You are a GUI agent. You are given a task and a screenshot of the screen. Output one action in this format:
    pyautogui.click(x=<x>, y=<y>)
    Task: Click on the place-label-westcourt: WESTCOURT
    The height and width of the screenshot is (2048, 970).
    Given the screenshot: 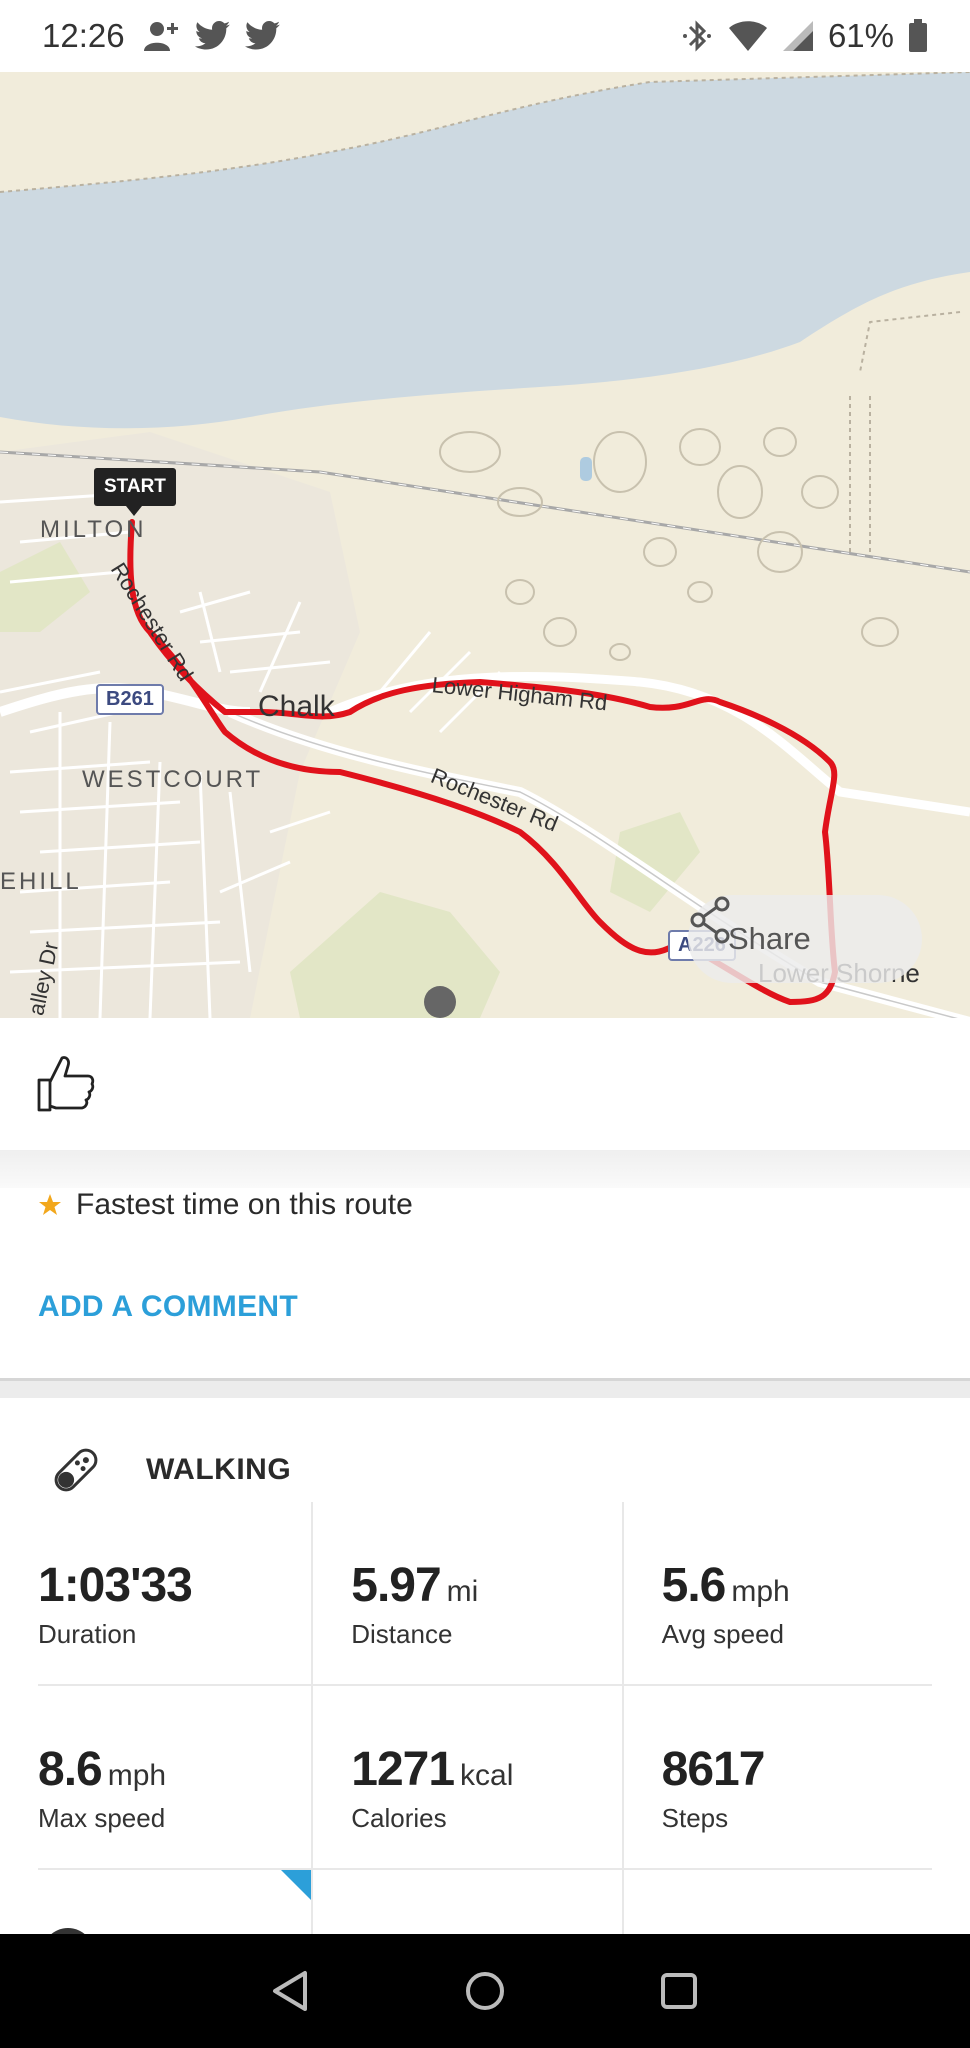 What is the action you would take?
    pyautogui.click(x=173, y=779)
    